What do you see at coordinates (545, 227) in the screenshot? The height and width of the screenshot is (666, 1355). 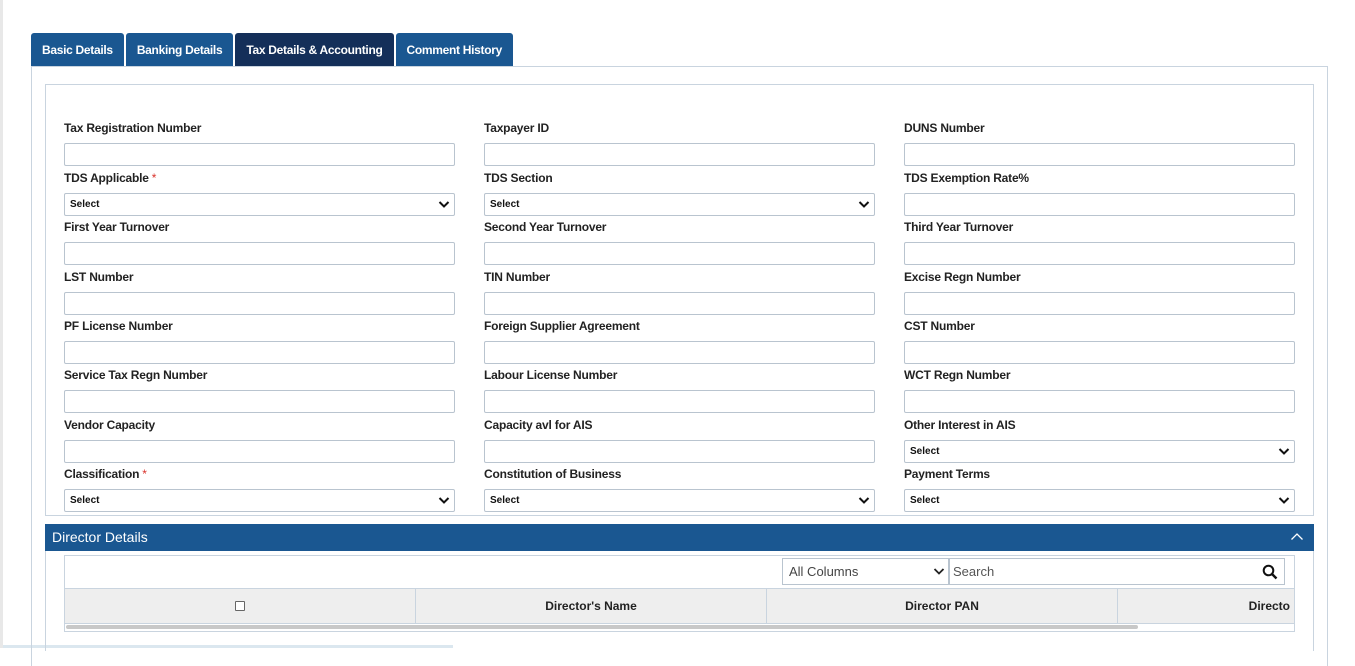 I see `second-year-turnover-label: Second Year Turnover` at bounding box center [545, 227].